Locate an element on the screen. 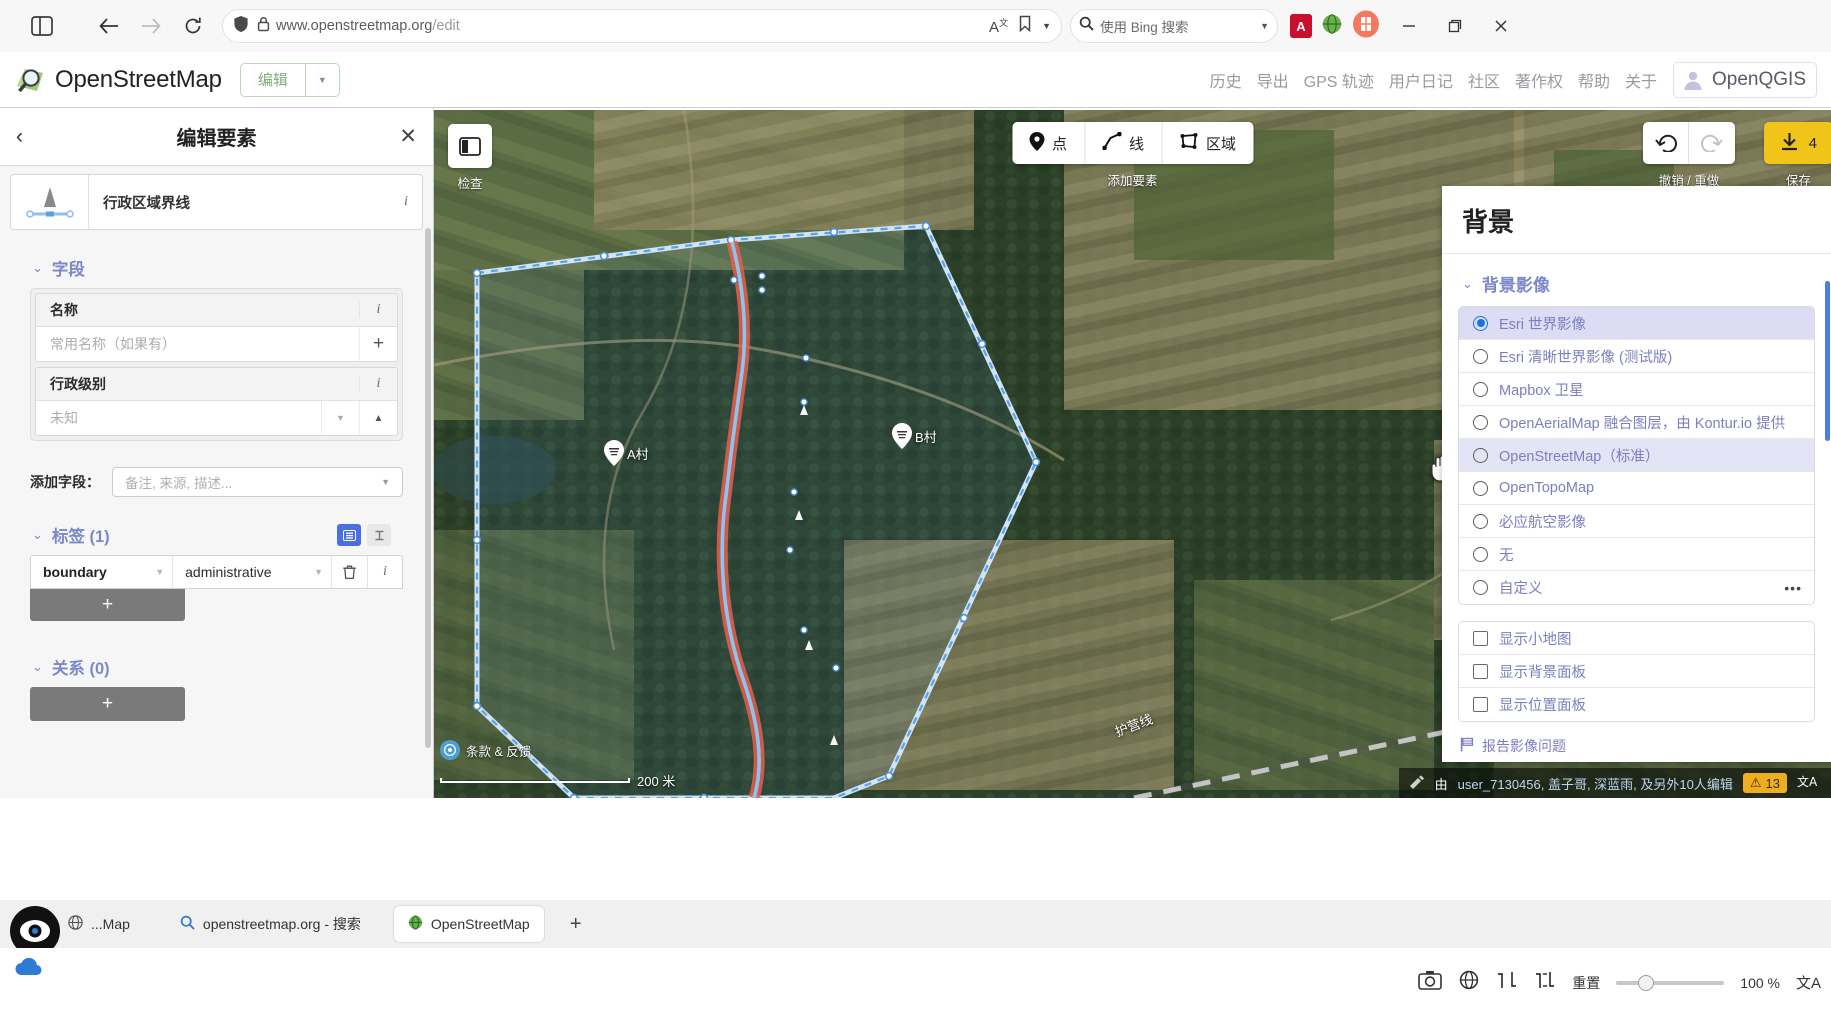 The width and height of the screenshot is (1831, 1030). osm-logo: OpenStreetMap is located at coordinates (118, 80).